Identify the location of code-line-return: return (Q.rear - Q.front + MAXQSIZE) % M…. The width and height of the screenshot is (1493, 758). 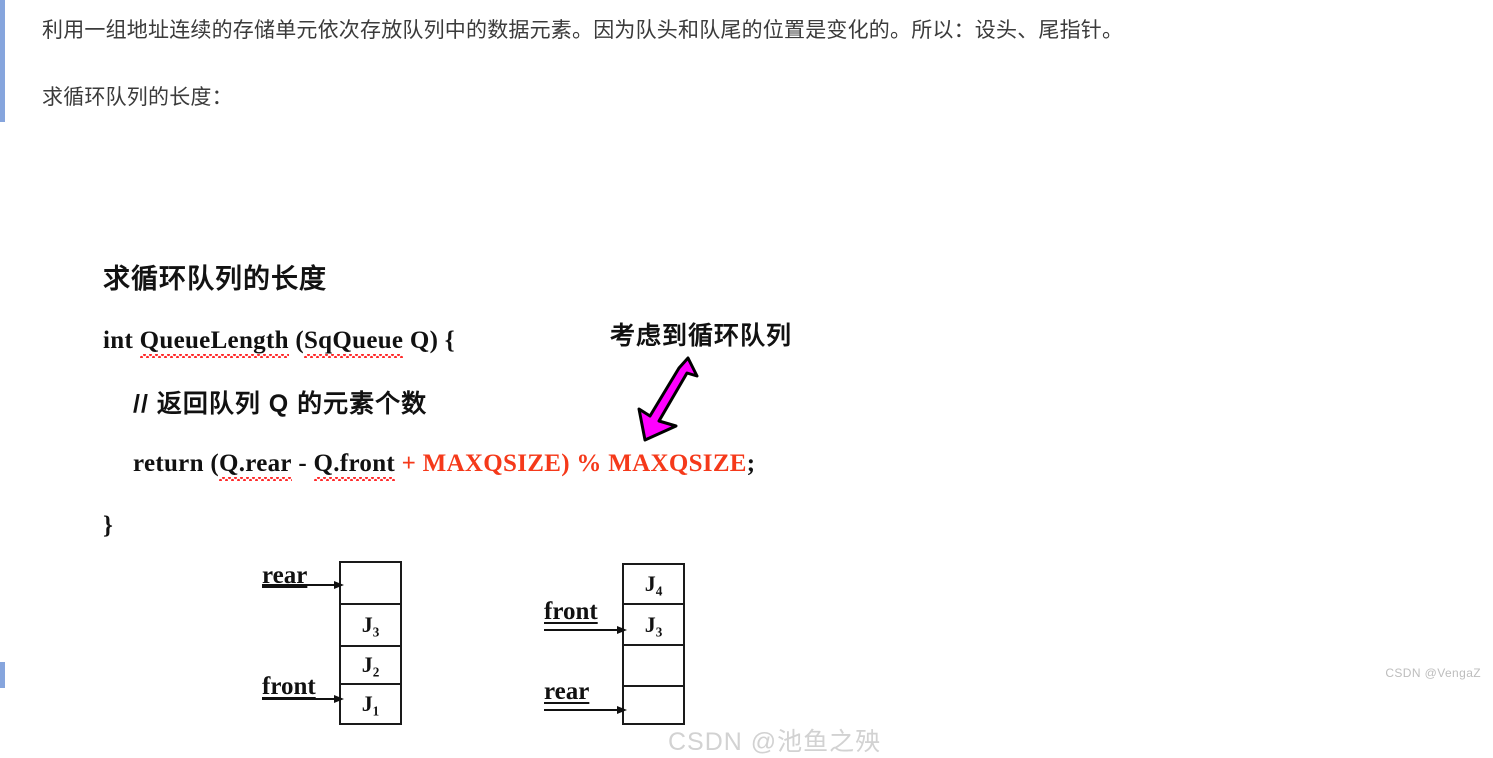
(444, 465).